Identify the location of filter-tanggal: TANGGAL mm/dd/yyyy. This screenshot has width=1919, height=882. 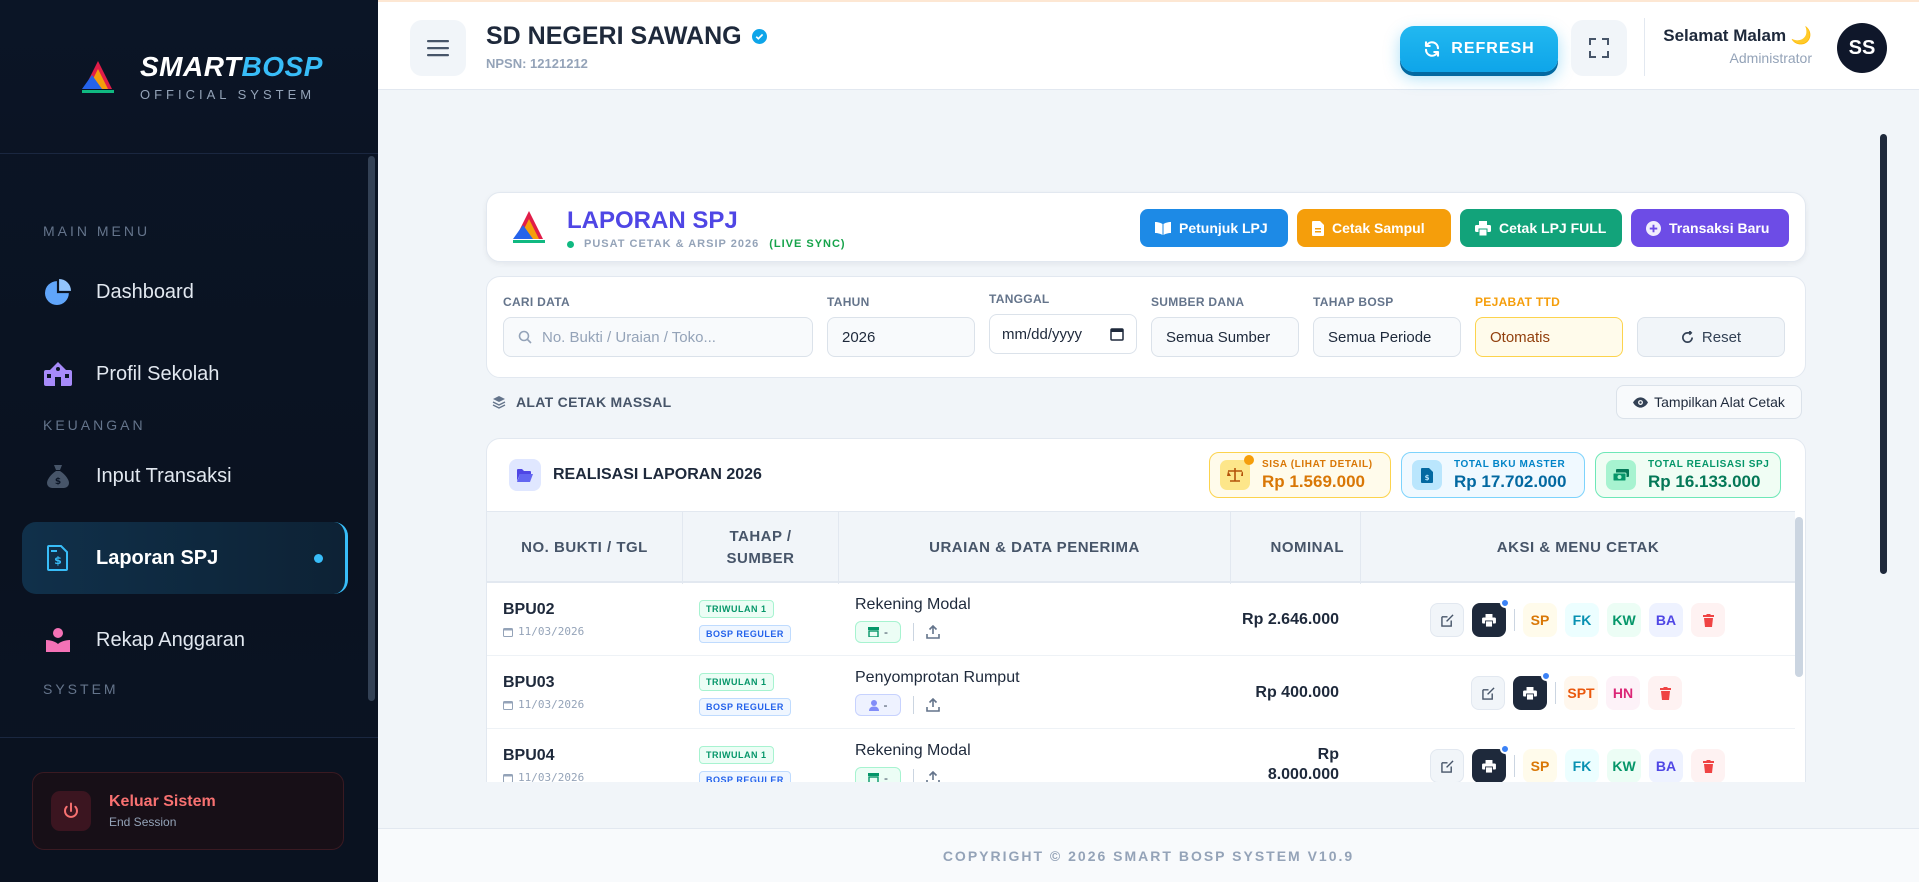
(1063, 323).